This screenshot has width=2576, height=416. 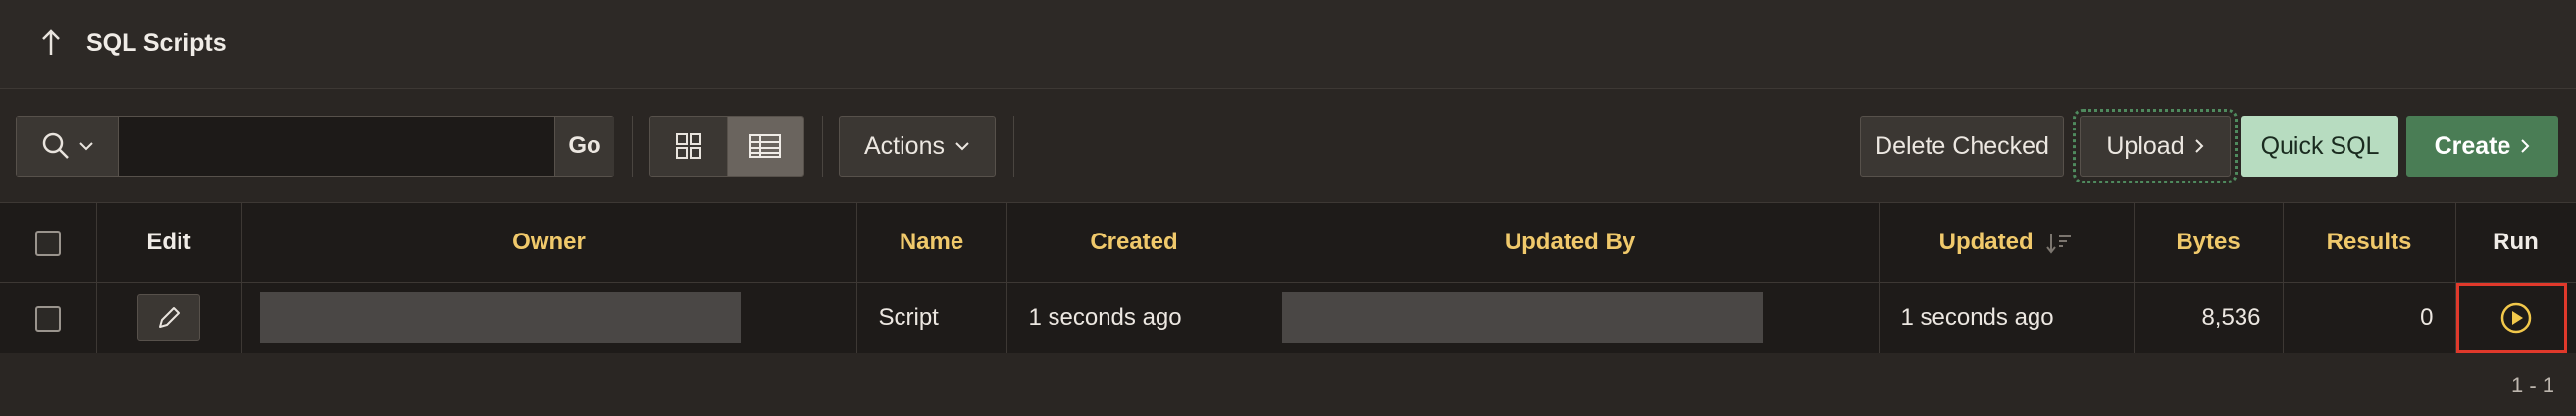 I want to click on updated-cell: 1 seconds ago, so click(x=2007, y=318).